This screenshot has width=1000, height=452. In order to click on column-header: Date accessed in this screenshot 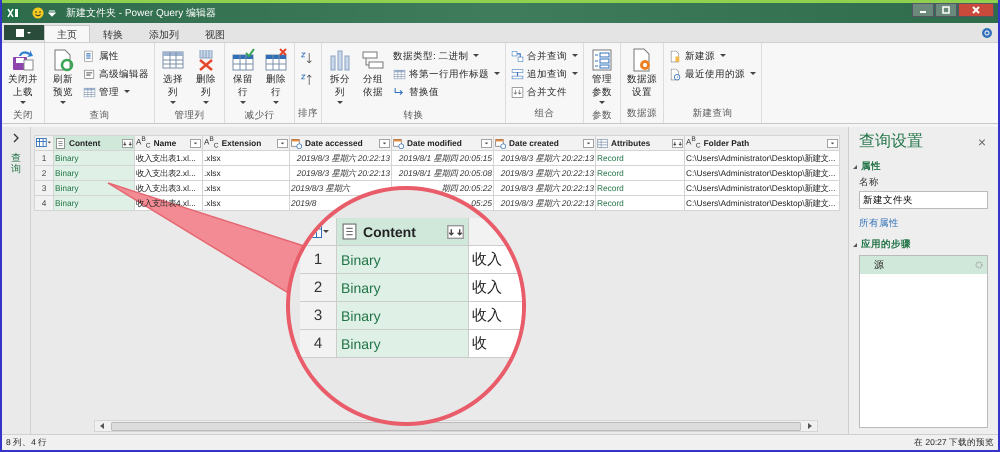, I will do `click(341, 143)`.